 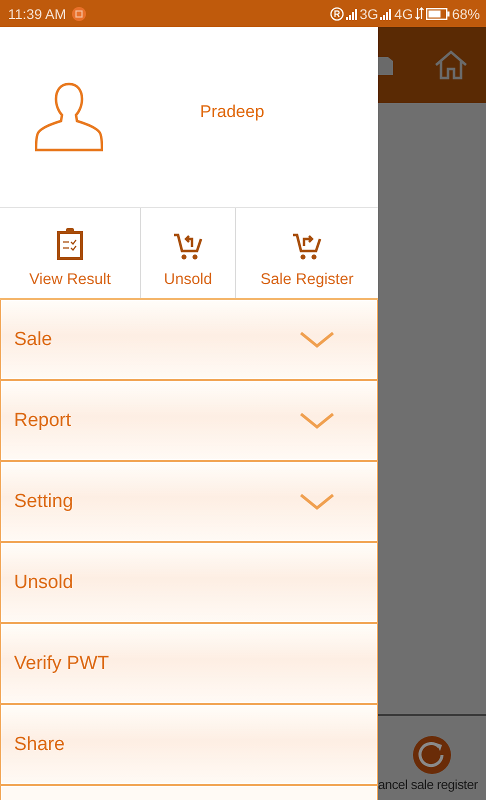 What do you see at coordinates (428, 784) in the screenshot?
I see `cancel-sale-register-label: ancel sale register` at bounding box center [428, 784].